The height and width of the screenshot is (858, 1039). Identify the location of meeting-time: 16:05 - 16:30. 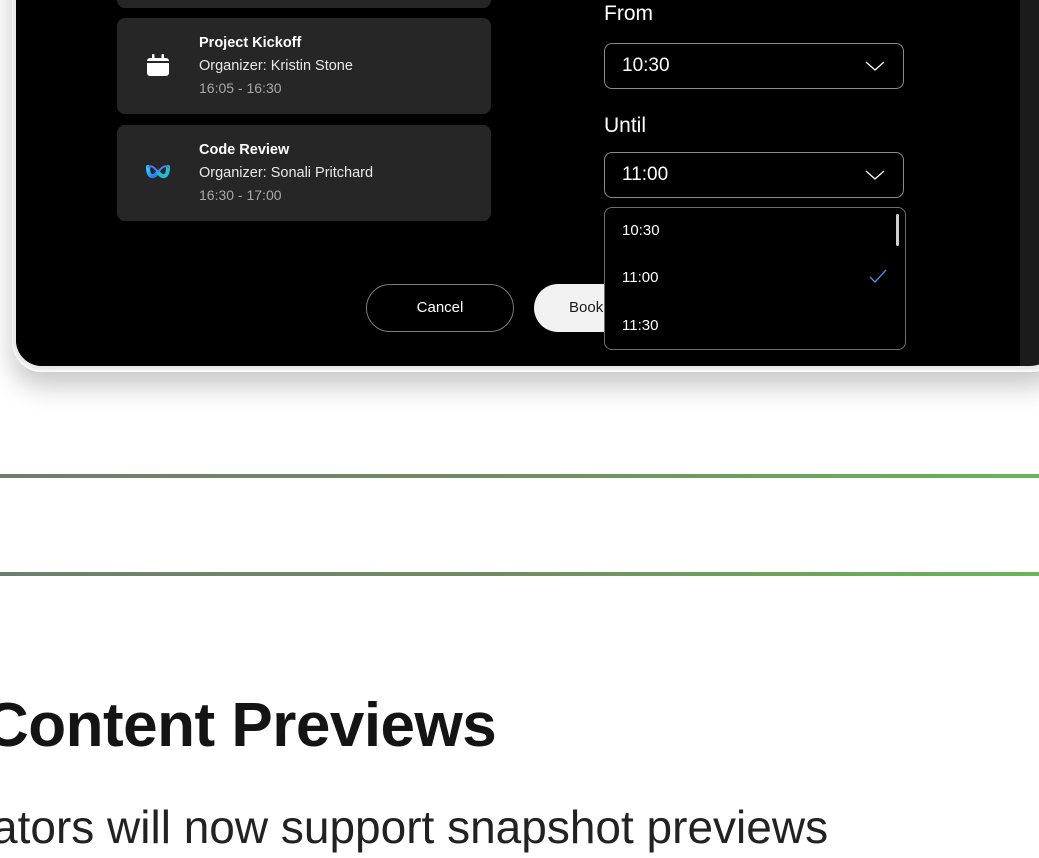
(240, 88).